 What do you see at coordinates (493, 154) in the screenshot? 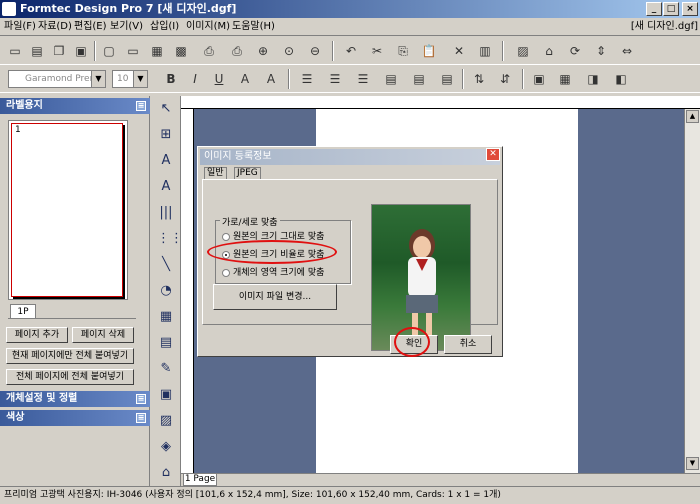
I see `dialog-close-icon: ✕` at bounding box center [493, 154].